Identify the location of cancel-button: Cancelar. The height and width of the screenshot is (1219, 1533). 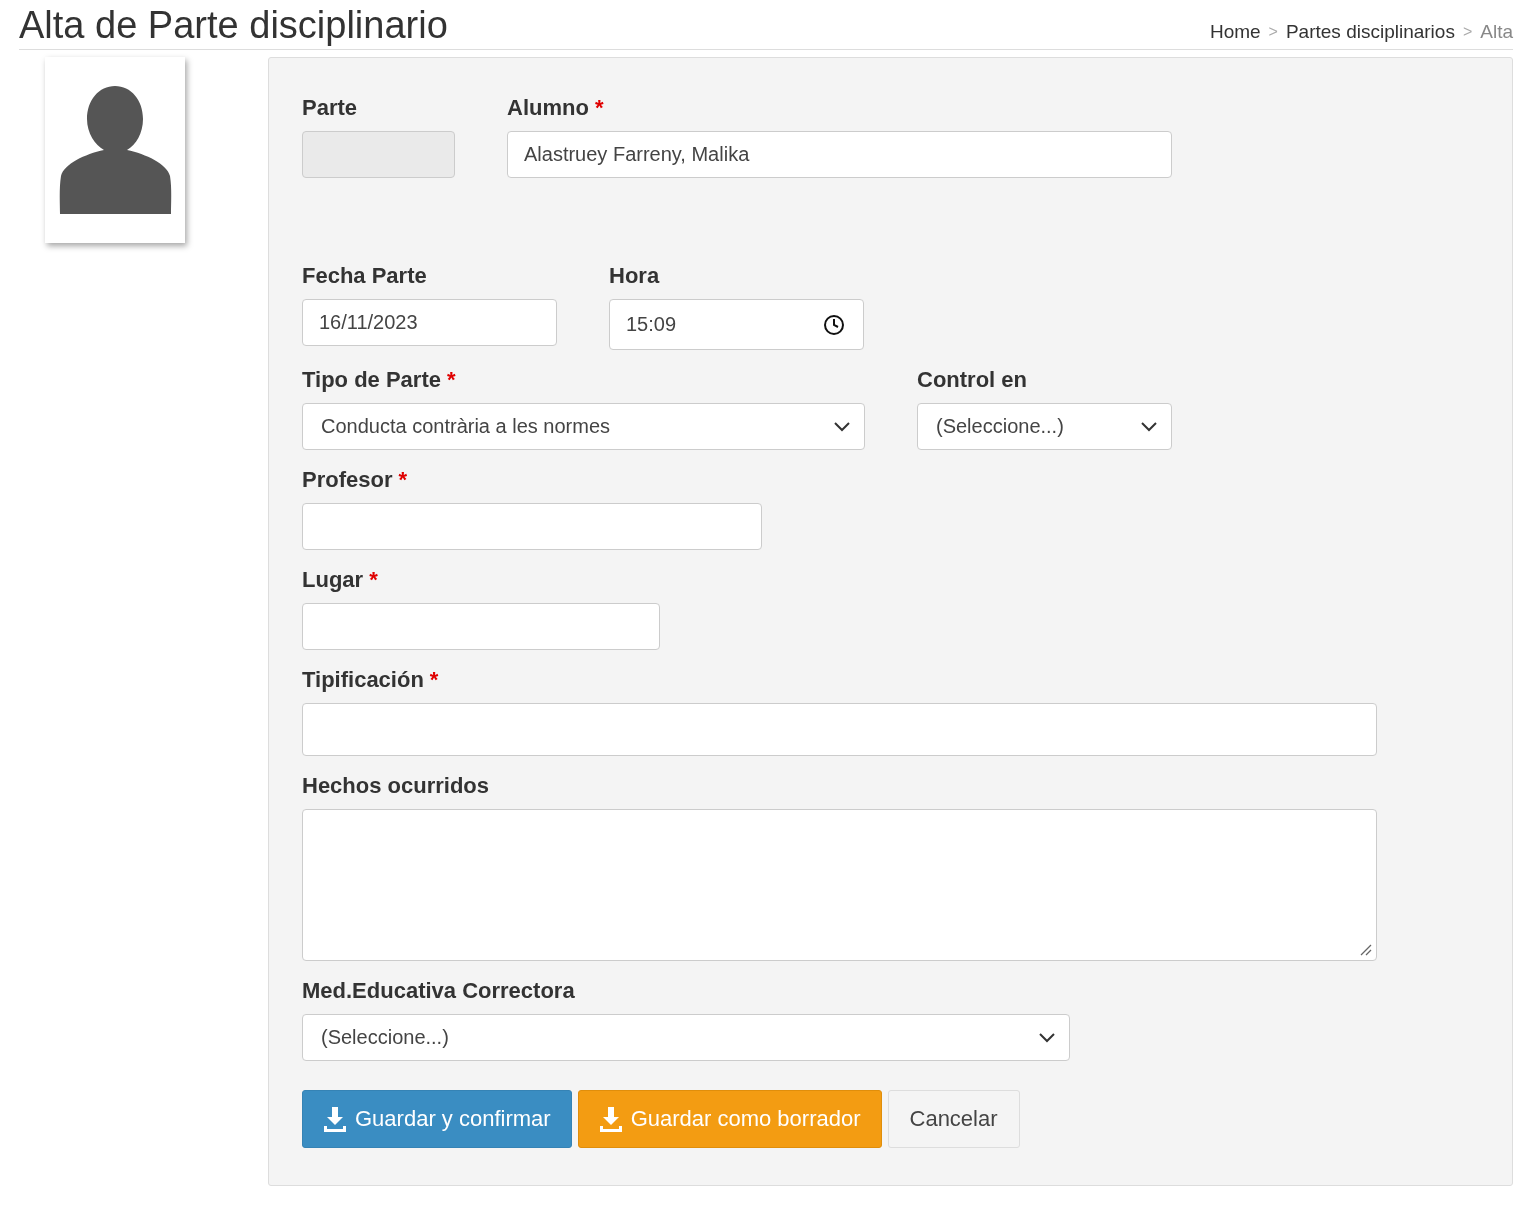
(953, 1119).